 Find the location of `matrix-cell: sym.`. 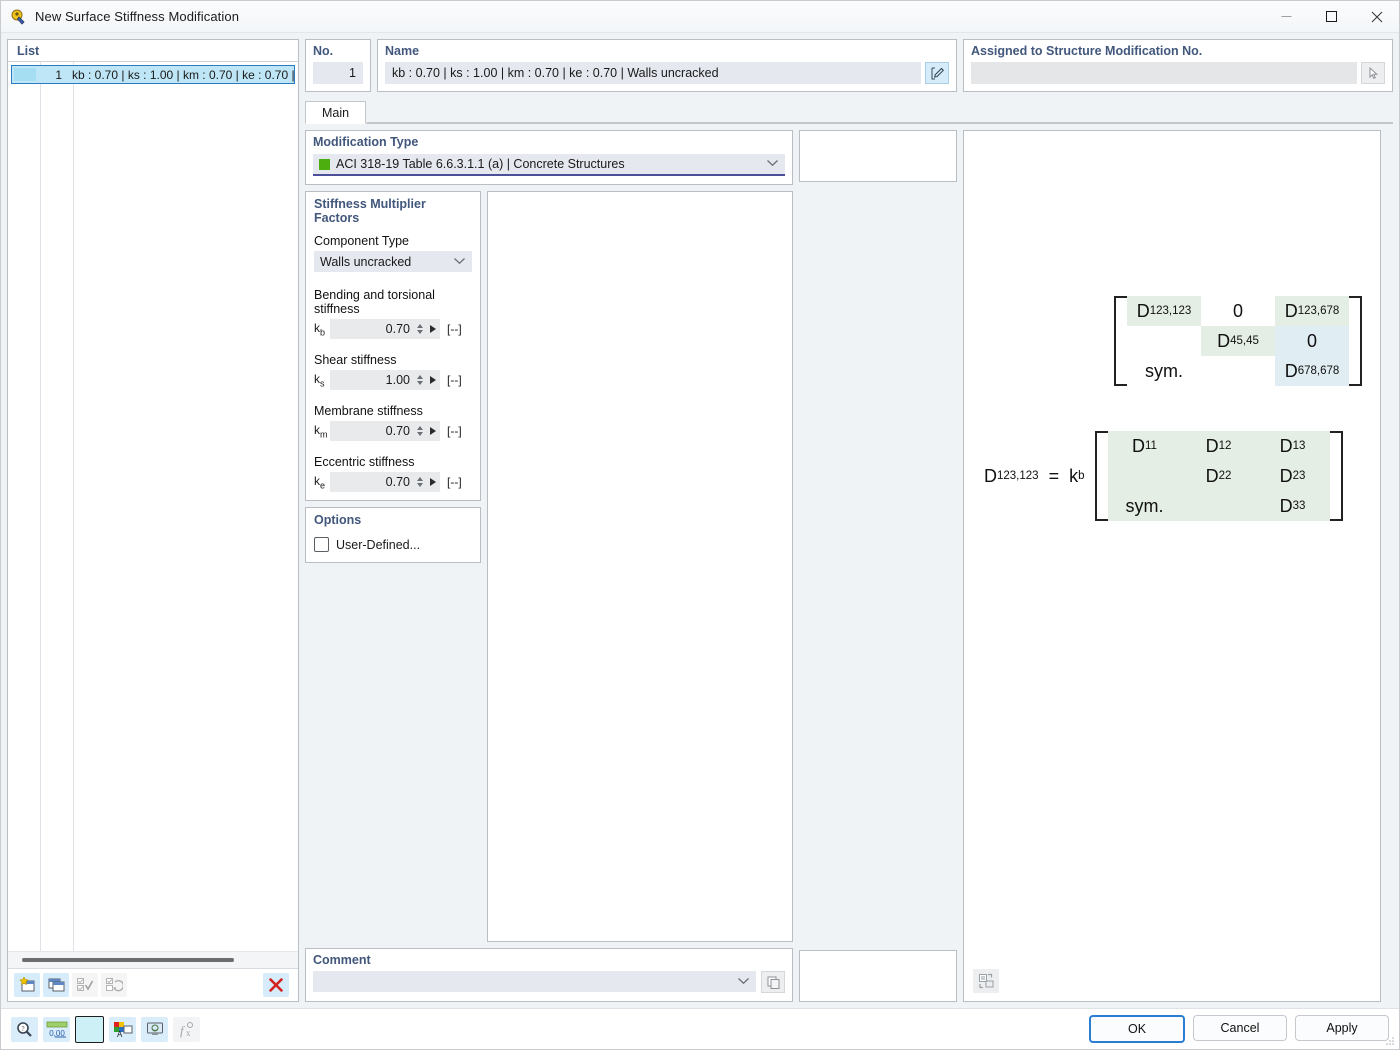

matrix-cell: sym. is located at coordinates (1164, 370).